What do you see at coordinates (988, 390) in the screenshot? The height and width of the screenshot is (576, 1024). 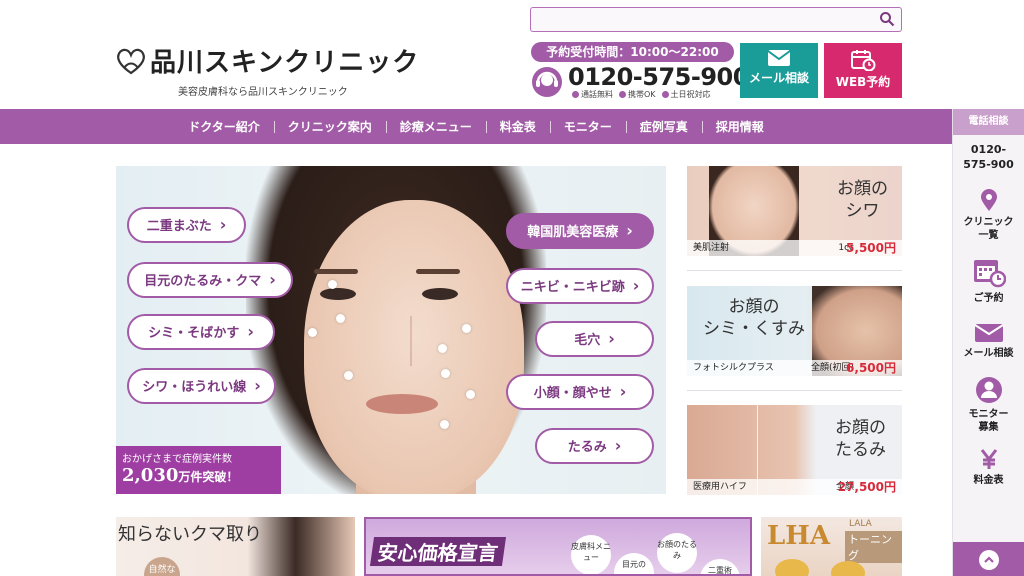 I see `person-icon` at bounding box center [988, 390].